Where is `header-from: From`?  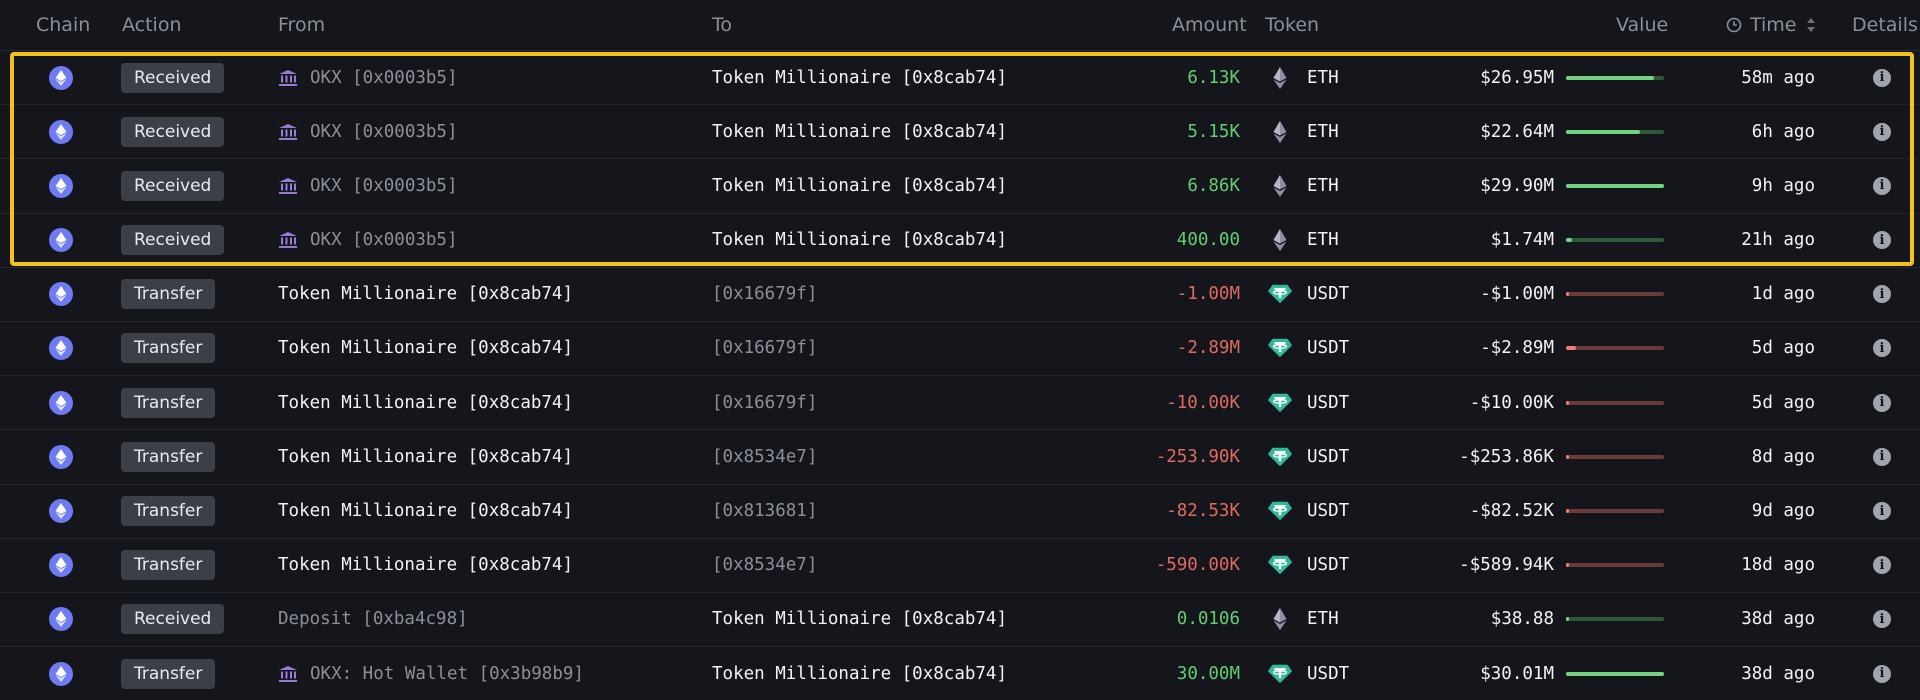 header-from: From is located at coordinates (301, 25).